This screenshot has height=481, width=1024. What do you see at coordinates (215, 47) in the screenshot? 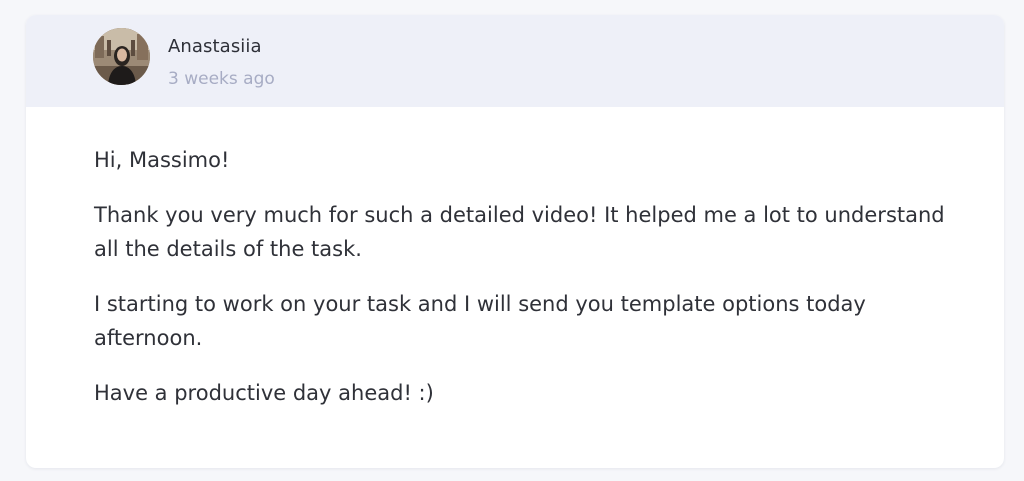
I see `author-name: Anastasiia` at bounding box center [215, 47].